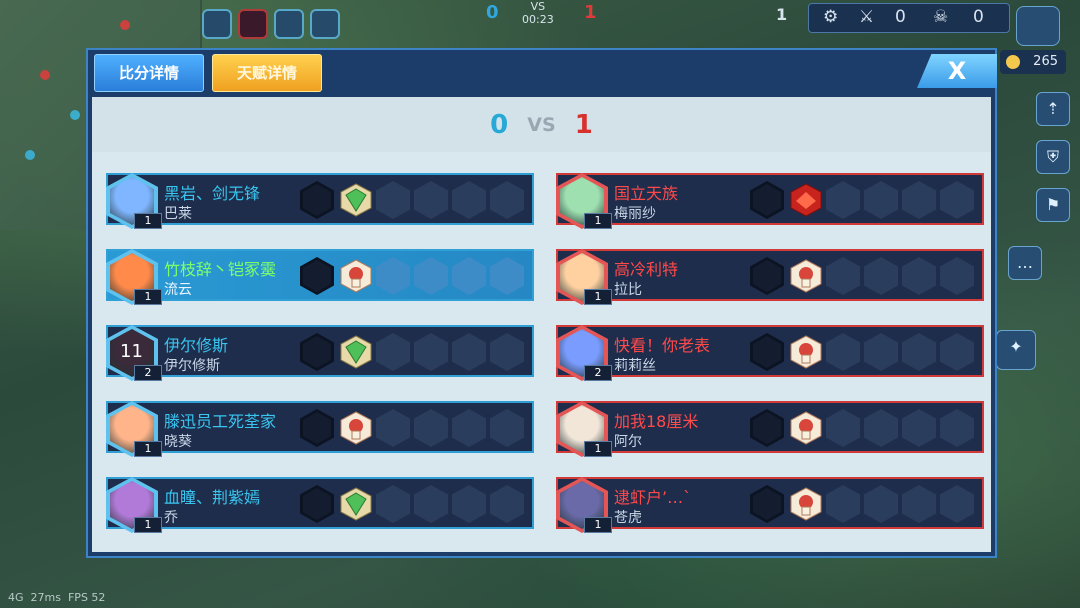  Describe the element at coordinates (867, 17) in the screenshot. I see `sword-icon: ⚔` at that location.